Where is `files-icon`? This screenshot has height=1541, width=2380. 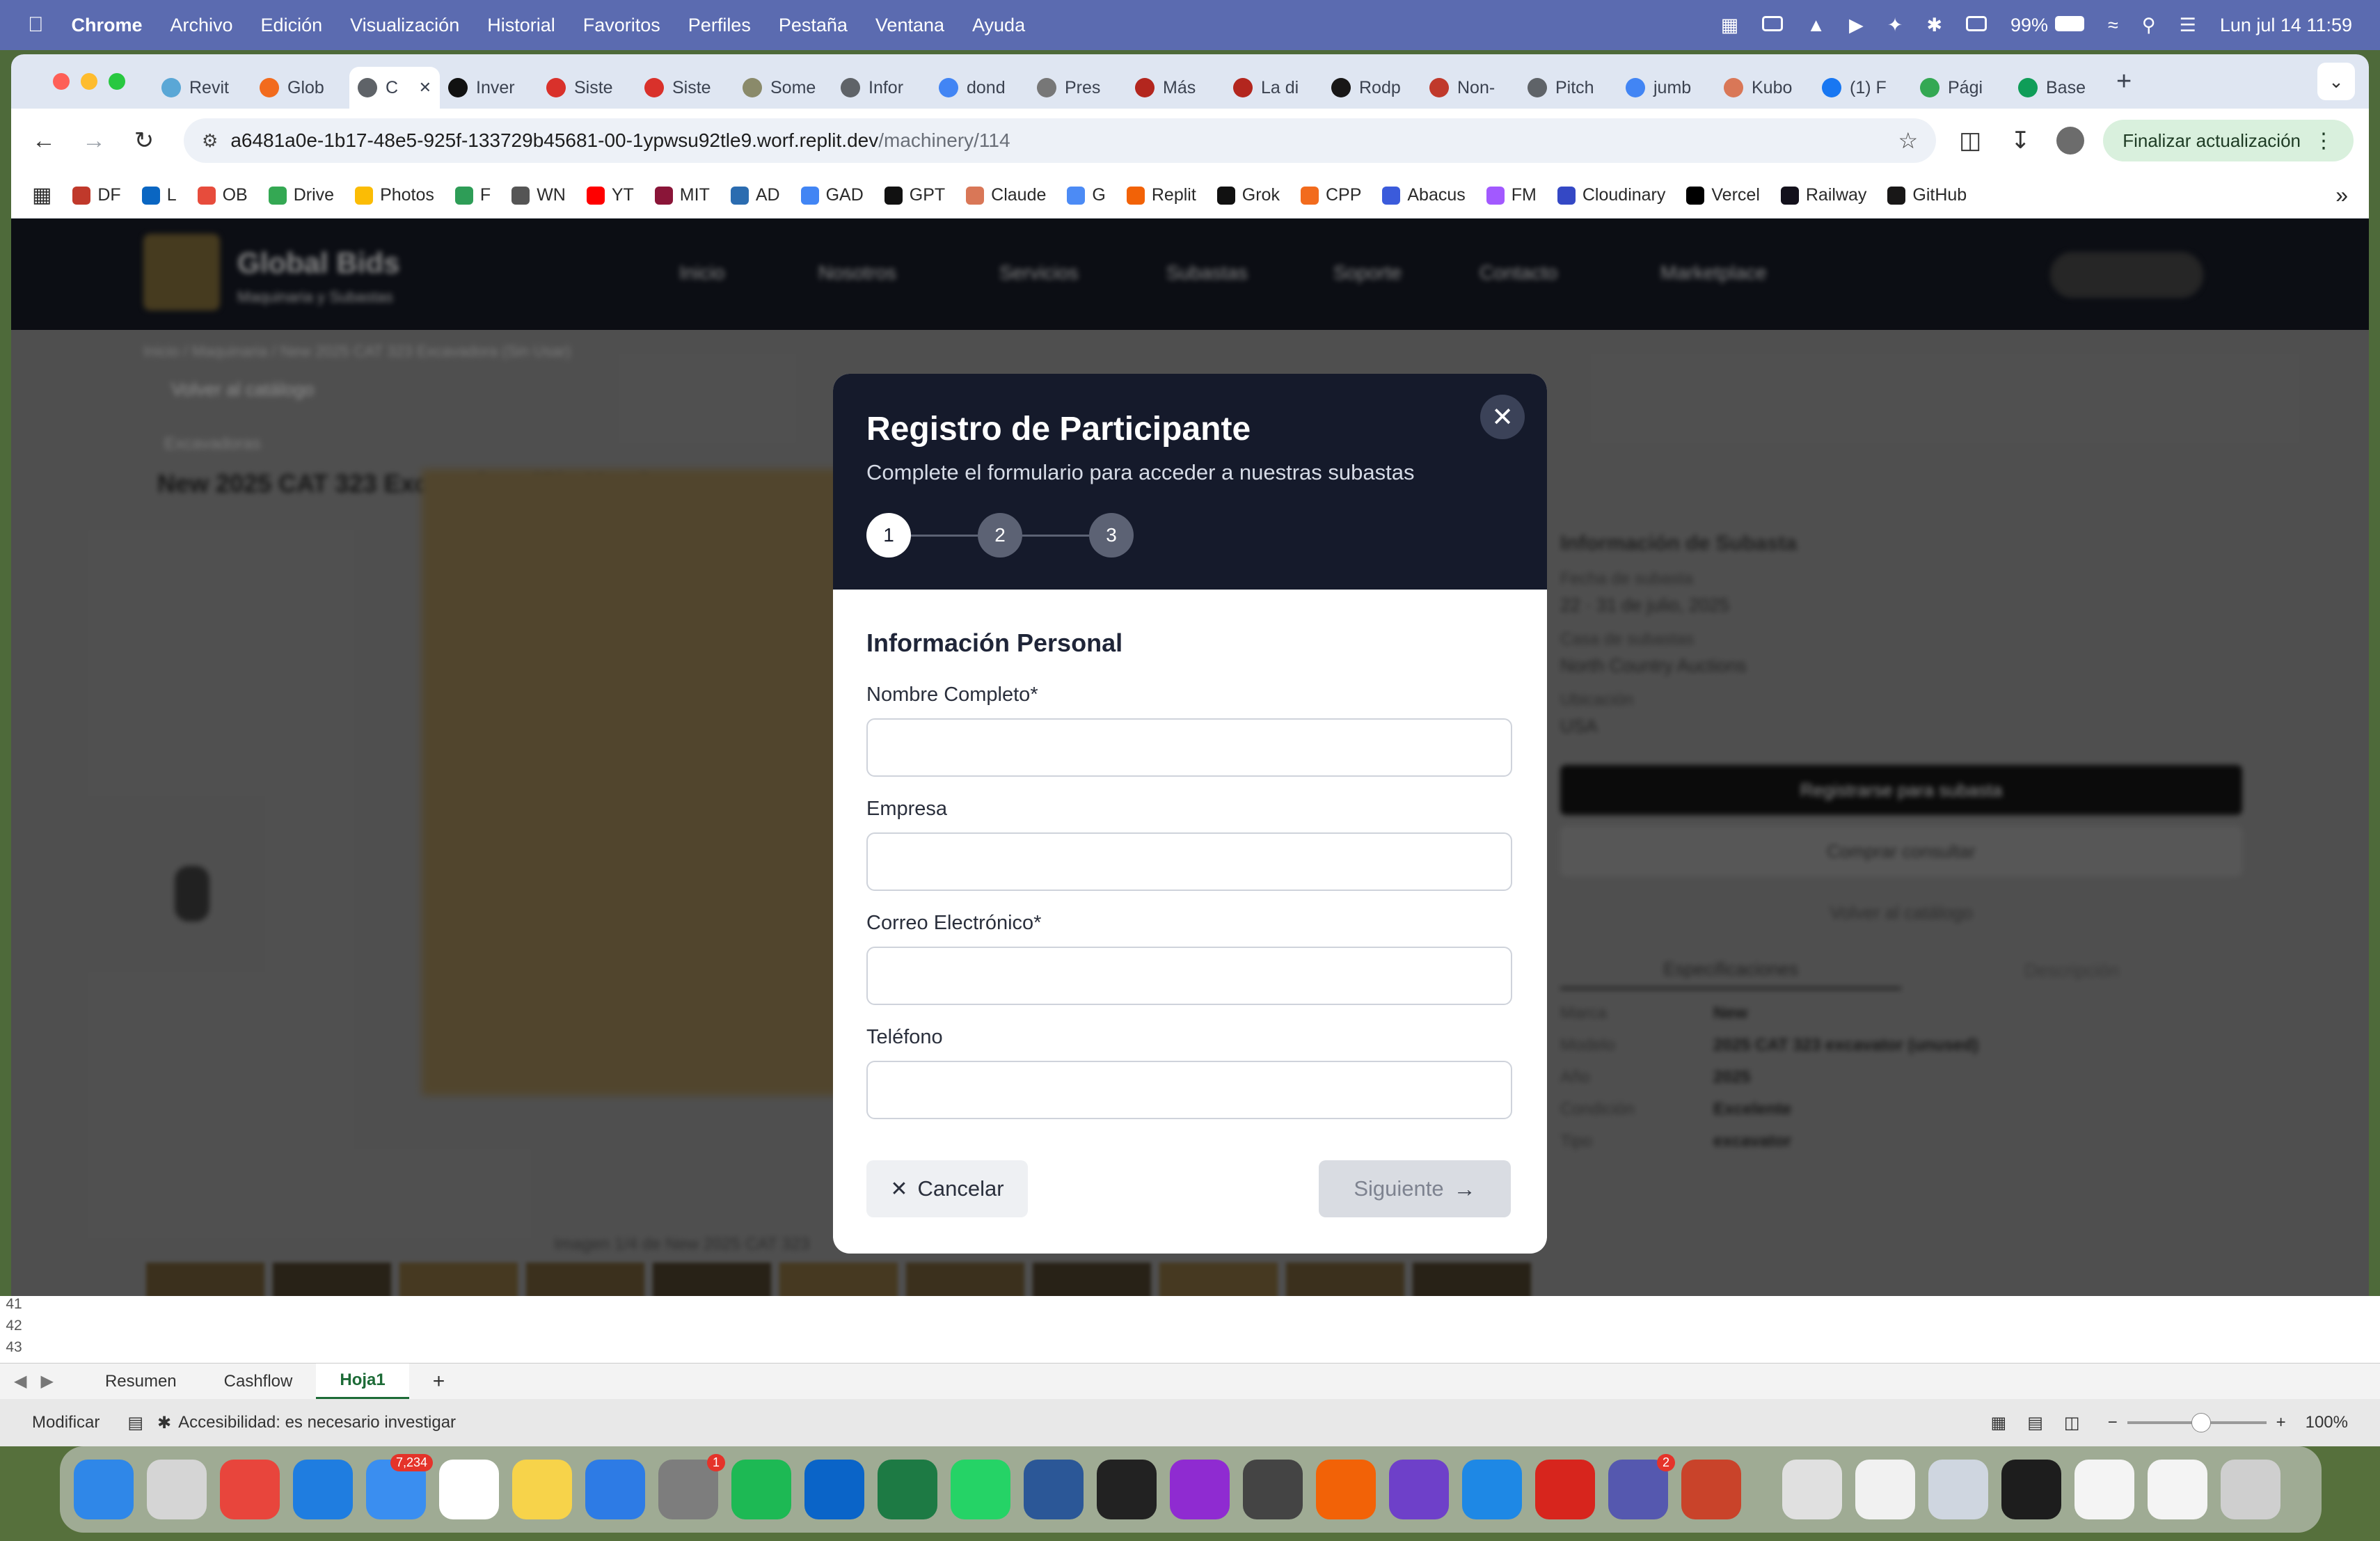
files-icon is located at coordinates (1812, 1489).